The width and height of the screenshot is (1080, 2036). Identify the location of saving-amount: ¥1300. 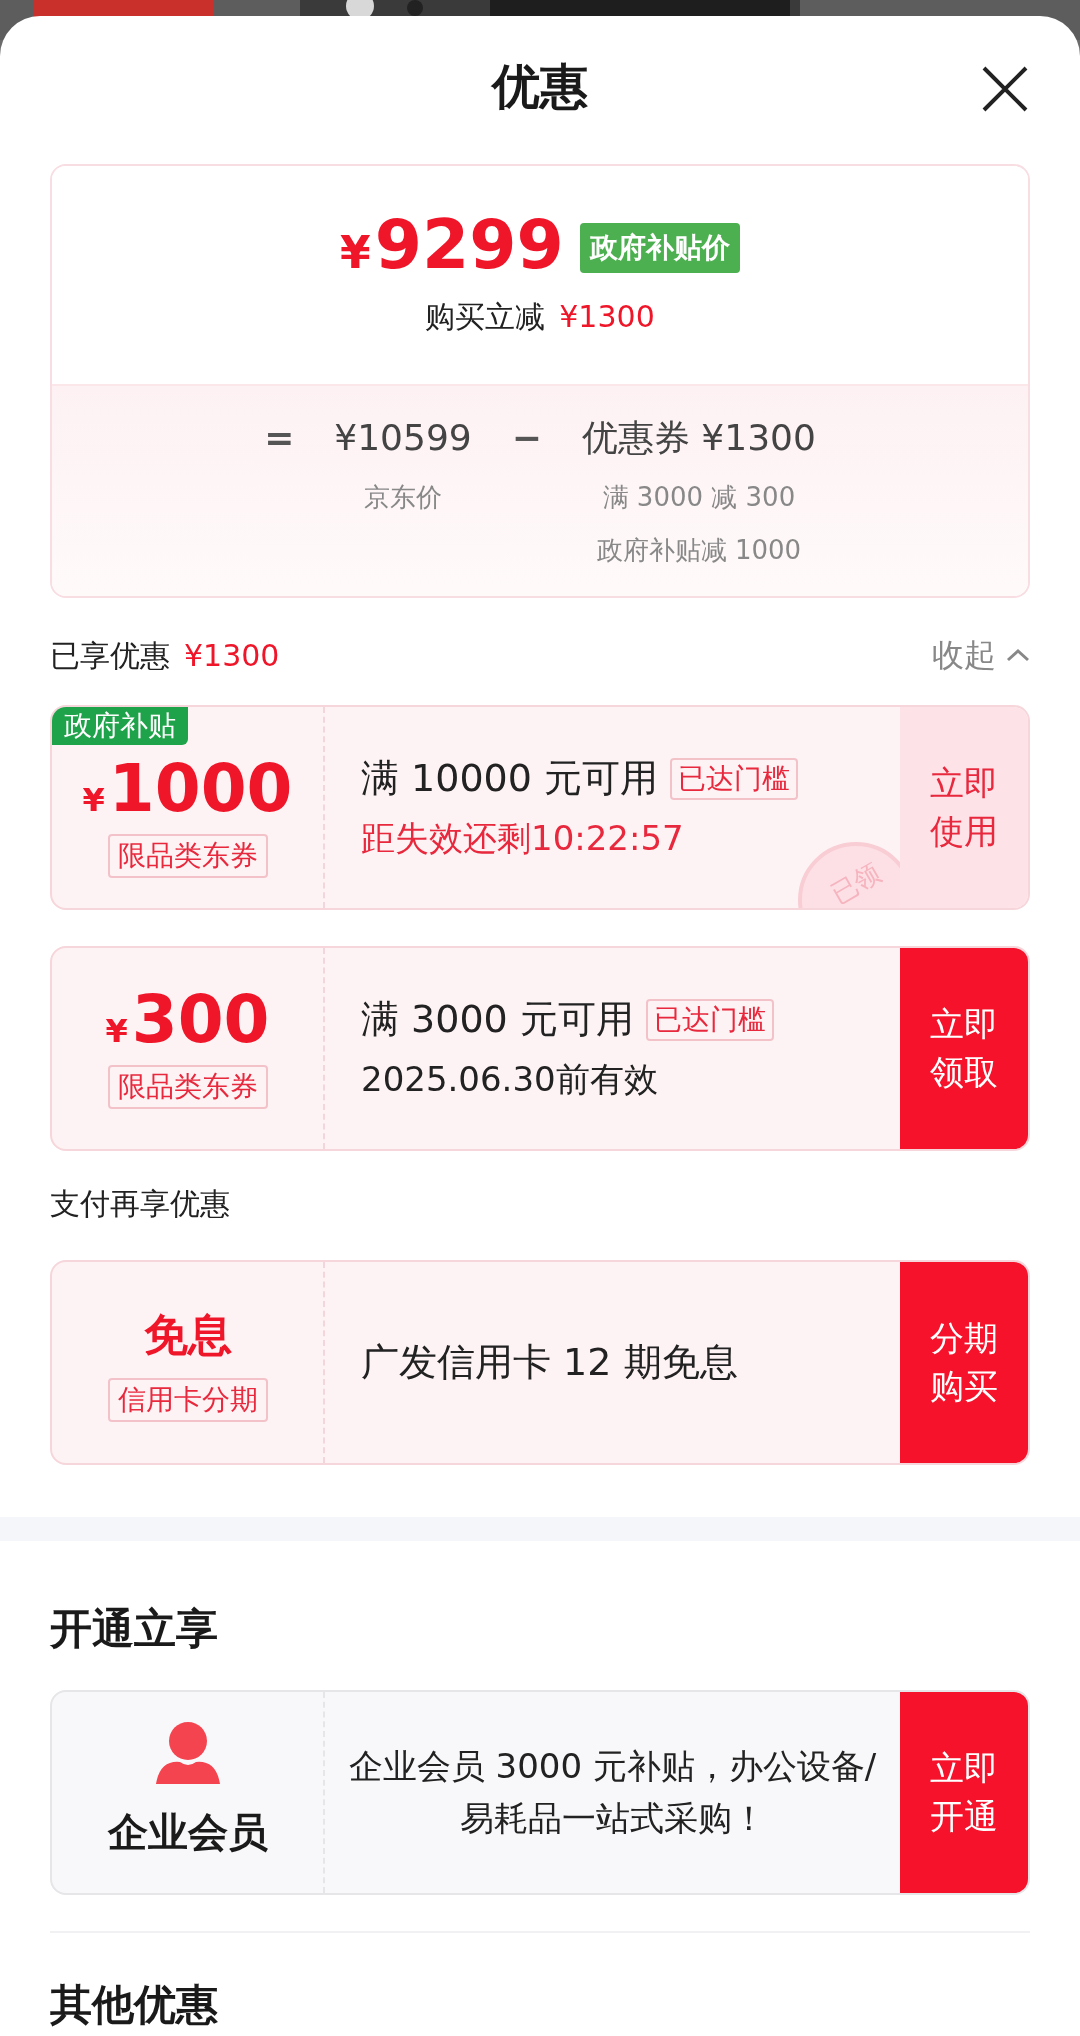
(607, 316).